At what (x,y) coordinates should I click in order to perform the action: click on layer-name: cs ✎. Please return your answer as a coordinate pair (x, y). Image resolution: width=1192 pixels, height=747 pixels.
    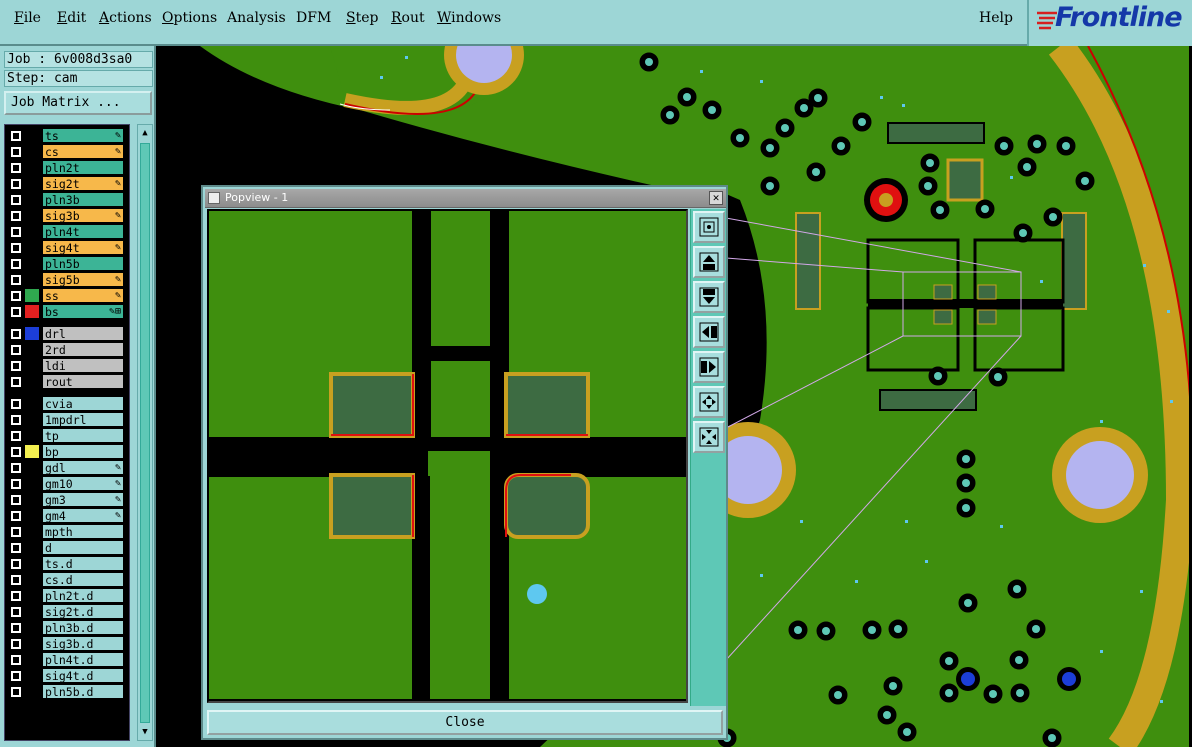
    Looking at the image, I should click on (83, 151).